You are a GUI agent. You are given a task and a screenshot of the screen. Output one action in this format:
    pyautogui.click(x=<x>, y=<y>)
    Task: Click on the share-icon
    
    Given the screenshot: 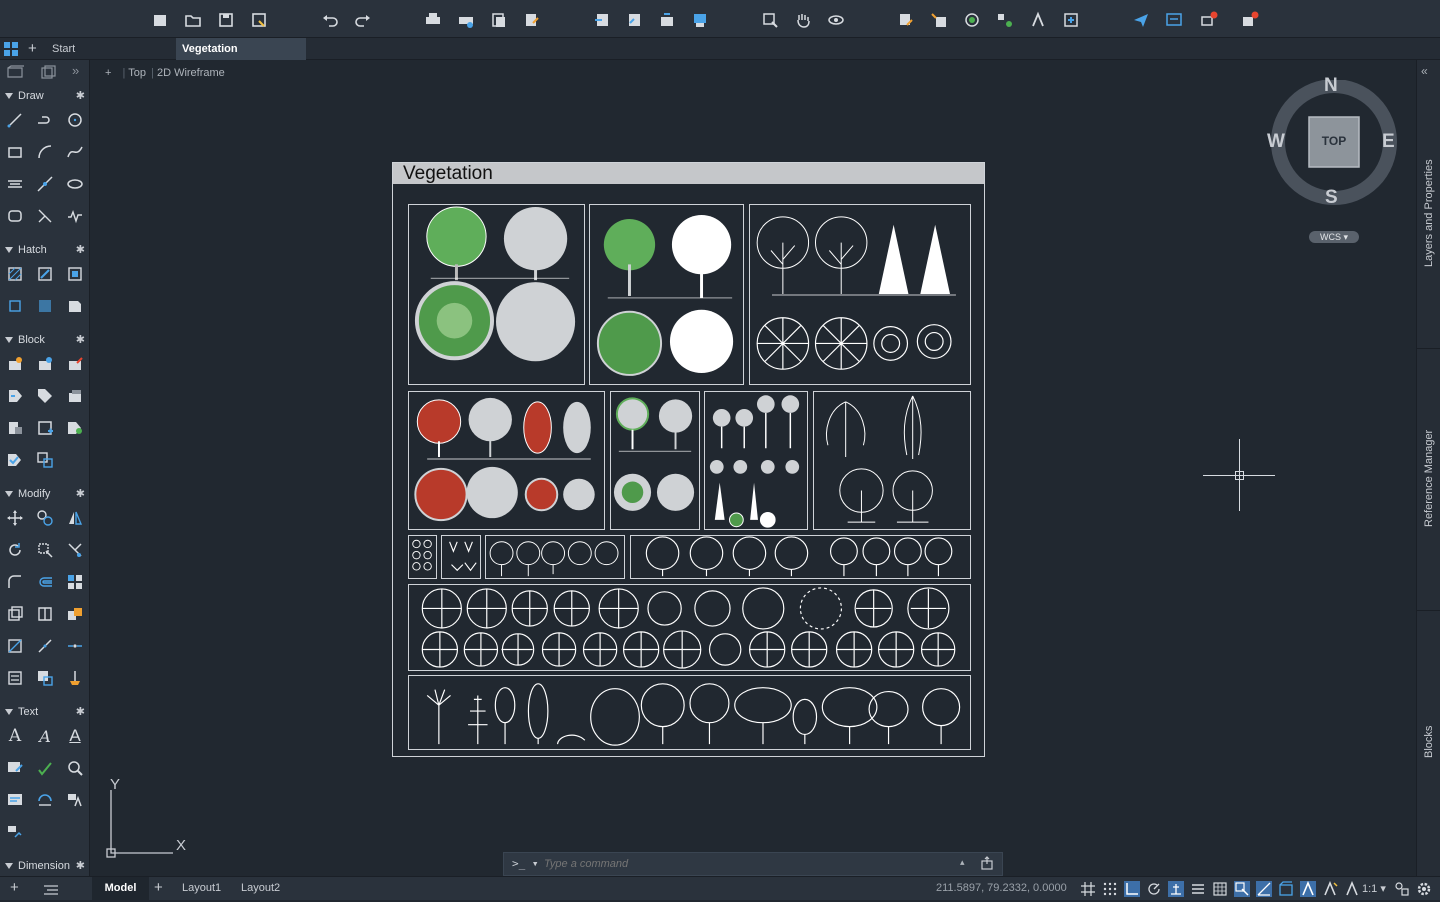 What is the action you would take?
    pyautogui.click(x=667, y=20)
    